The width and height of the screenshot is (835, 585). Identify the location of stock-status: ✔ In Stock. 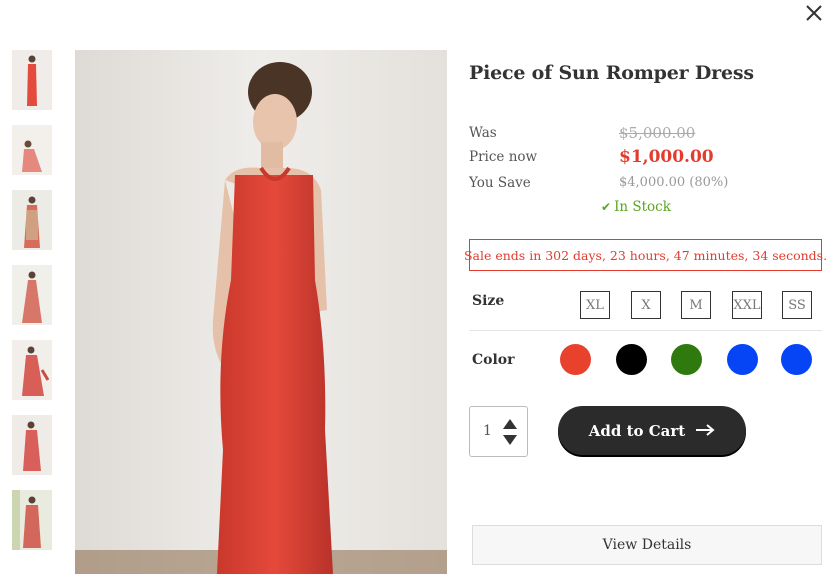
(636, 207).